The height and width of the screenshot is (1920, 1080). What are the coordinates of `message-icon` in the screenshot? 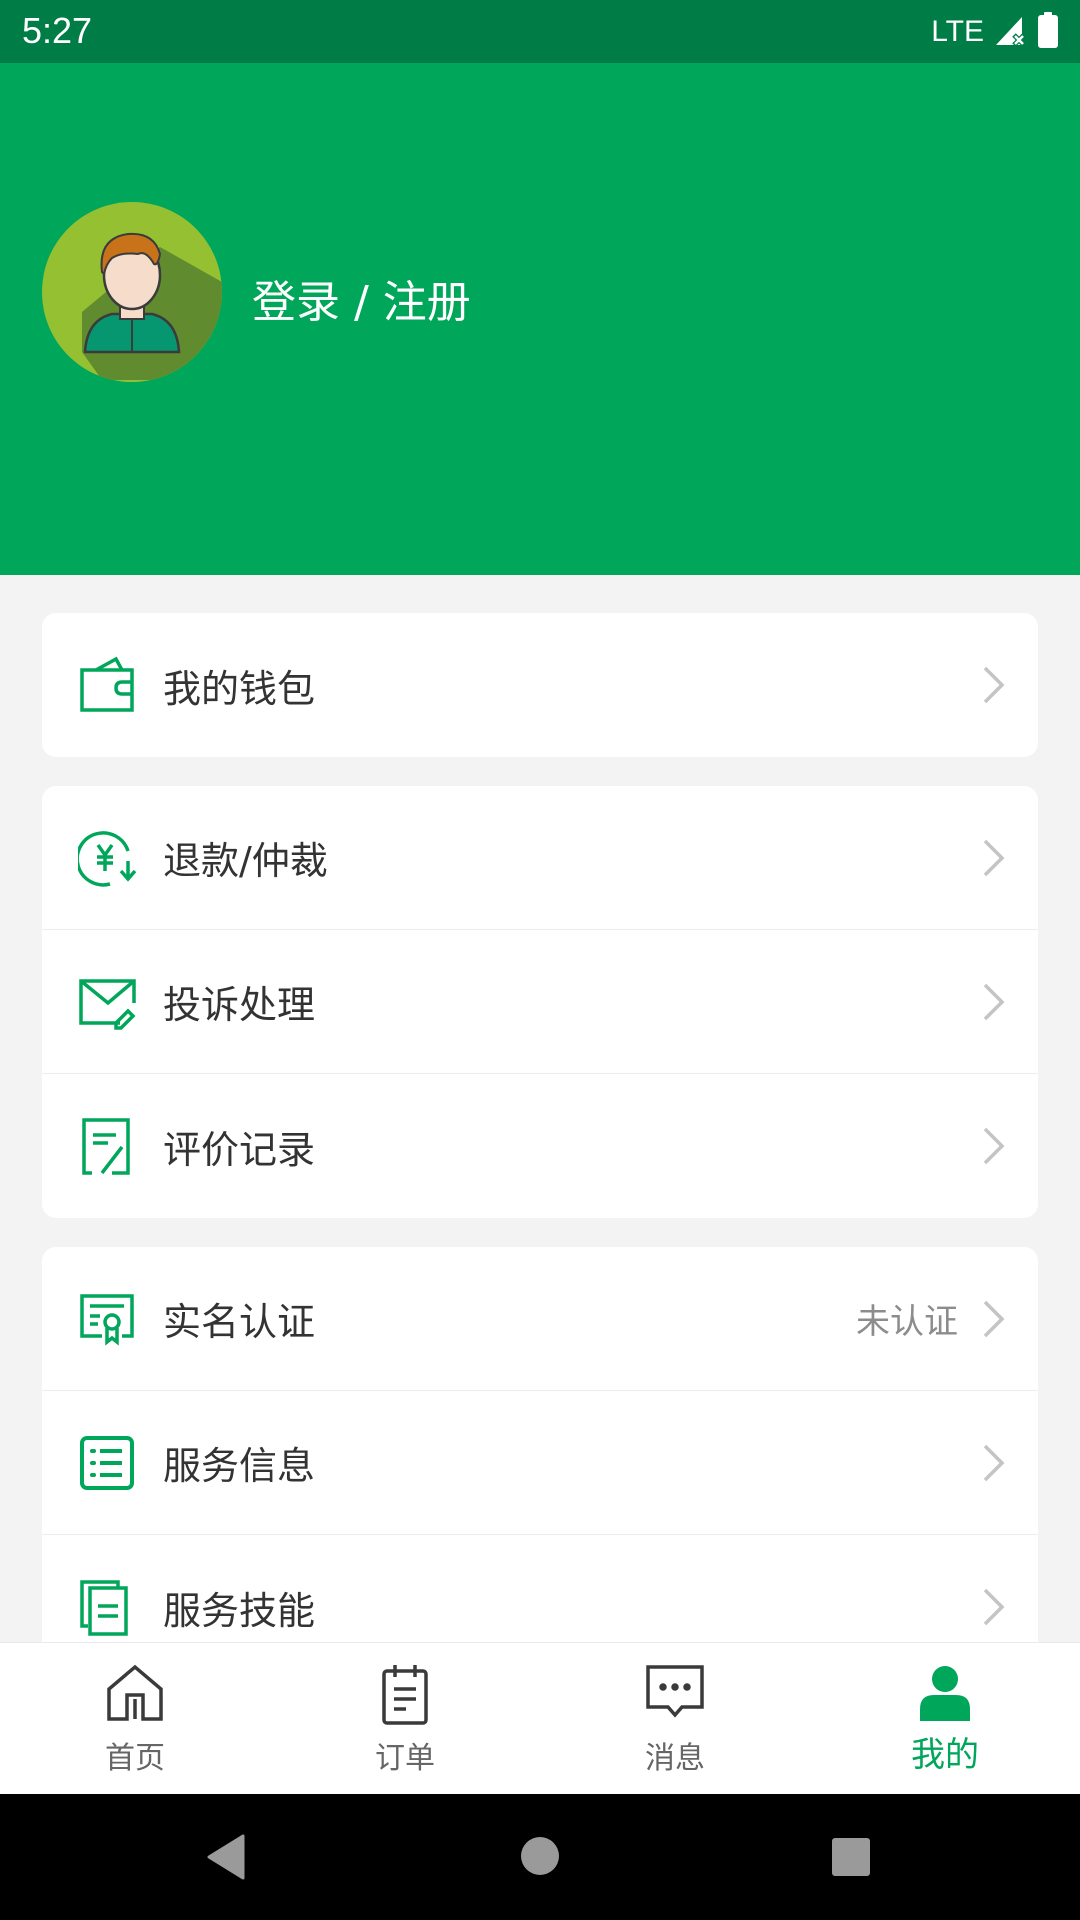 It's located at (675, 1694).